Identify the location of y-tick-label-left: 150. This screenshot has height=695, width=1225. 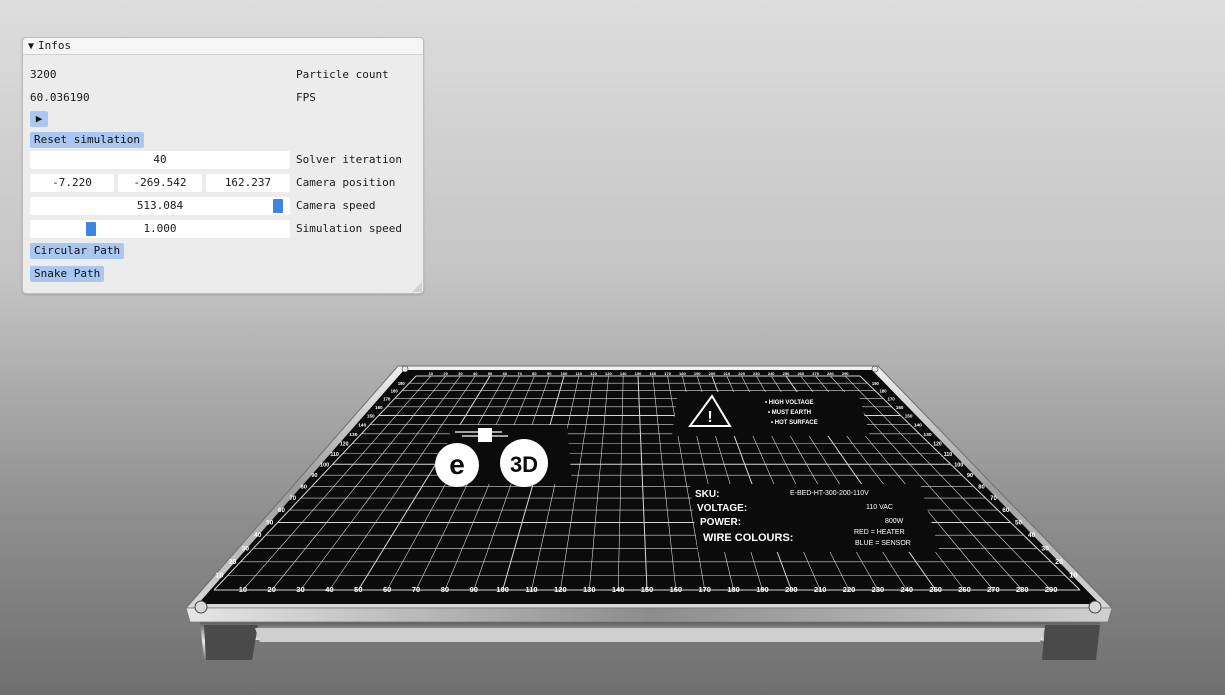
(371, 415).